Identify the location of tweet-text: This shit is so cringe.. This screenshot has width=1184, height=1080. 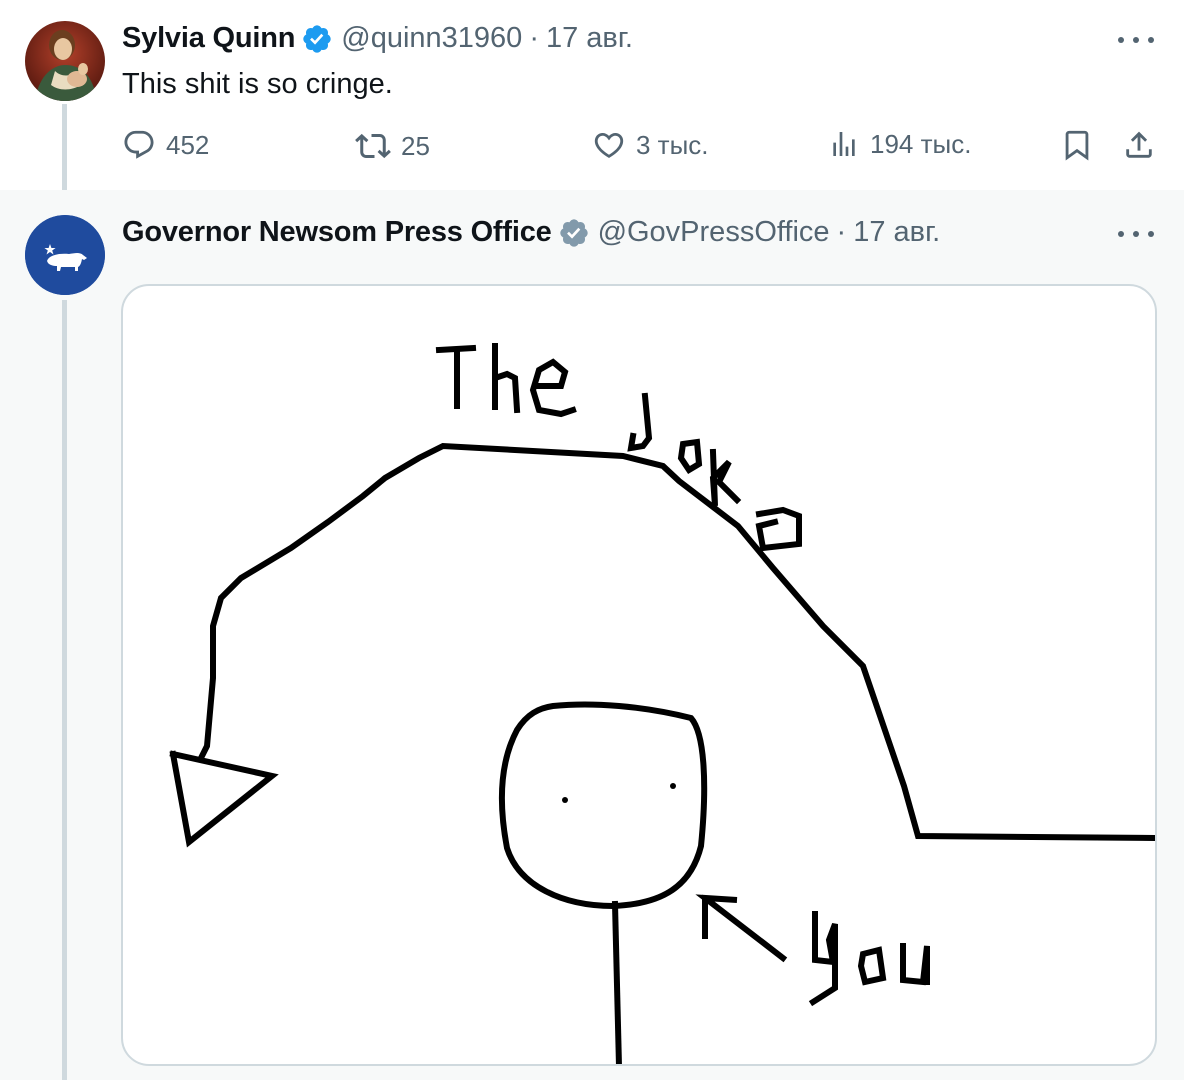
(257, 84).